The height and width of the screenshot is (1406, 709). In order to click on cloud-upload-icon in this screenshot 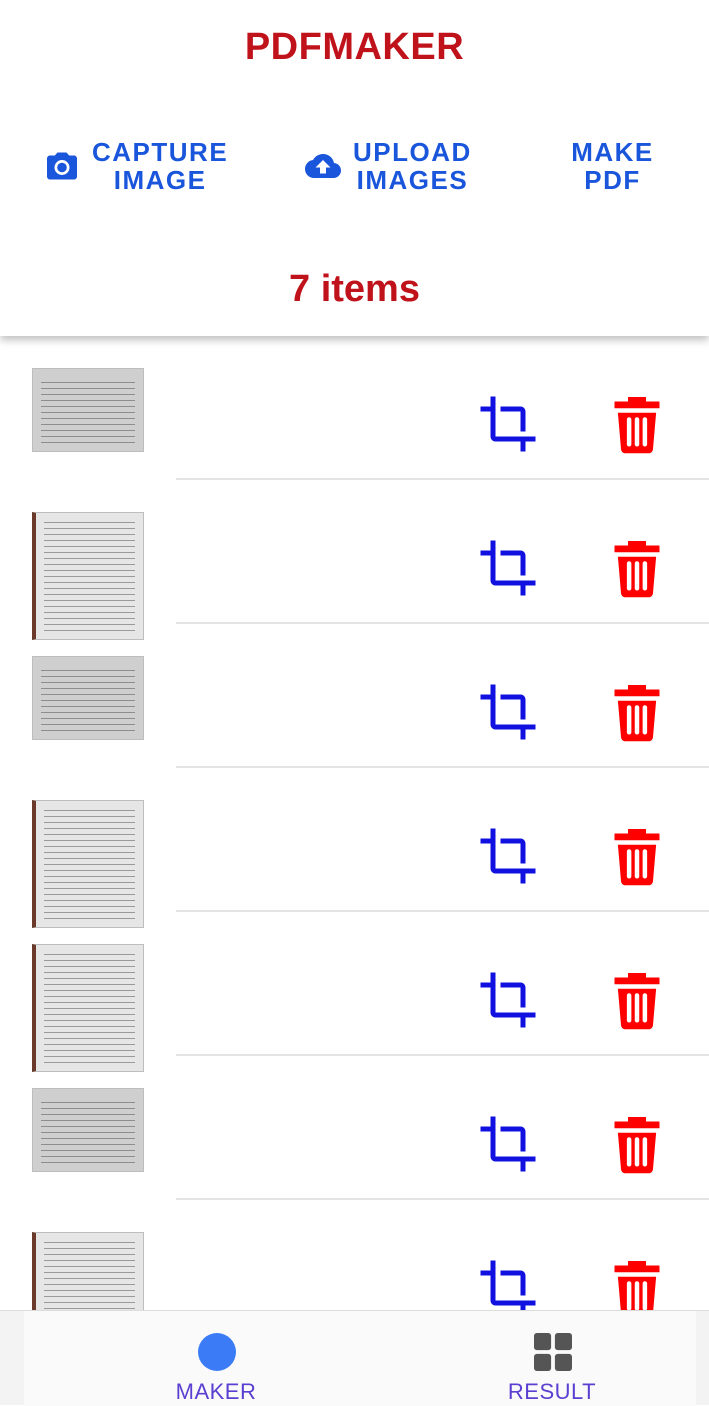, I will do `click(323, 166)`.